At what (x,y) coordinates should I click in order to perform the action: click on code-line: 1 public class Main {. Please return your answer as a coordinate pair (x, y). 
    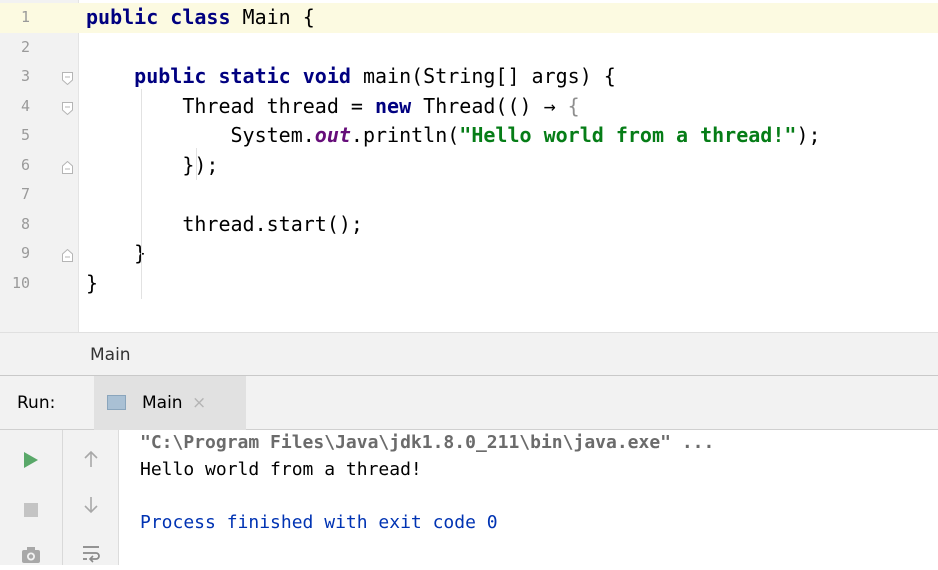
    Looking at the image, I should click on (469, 18).